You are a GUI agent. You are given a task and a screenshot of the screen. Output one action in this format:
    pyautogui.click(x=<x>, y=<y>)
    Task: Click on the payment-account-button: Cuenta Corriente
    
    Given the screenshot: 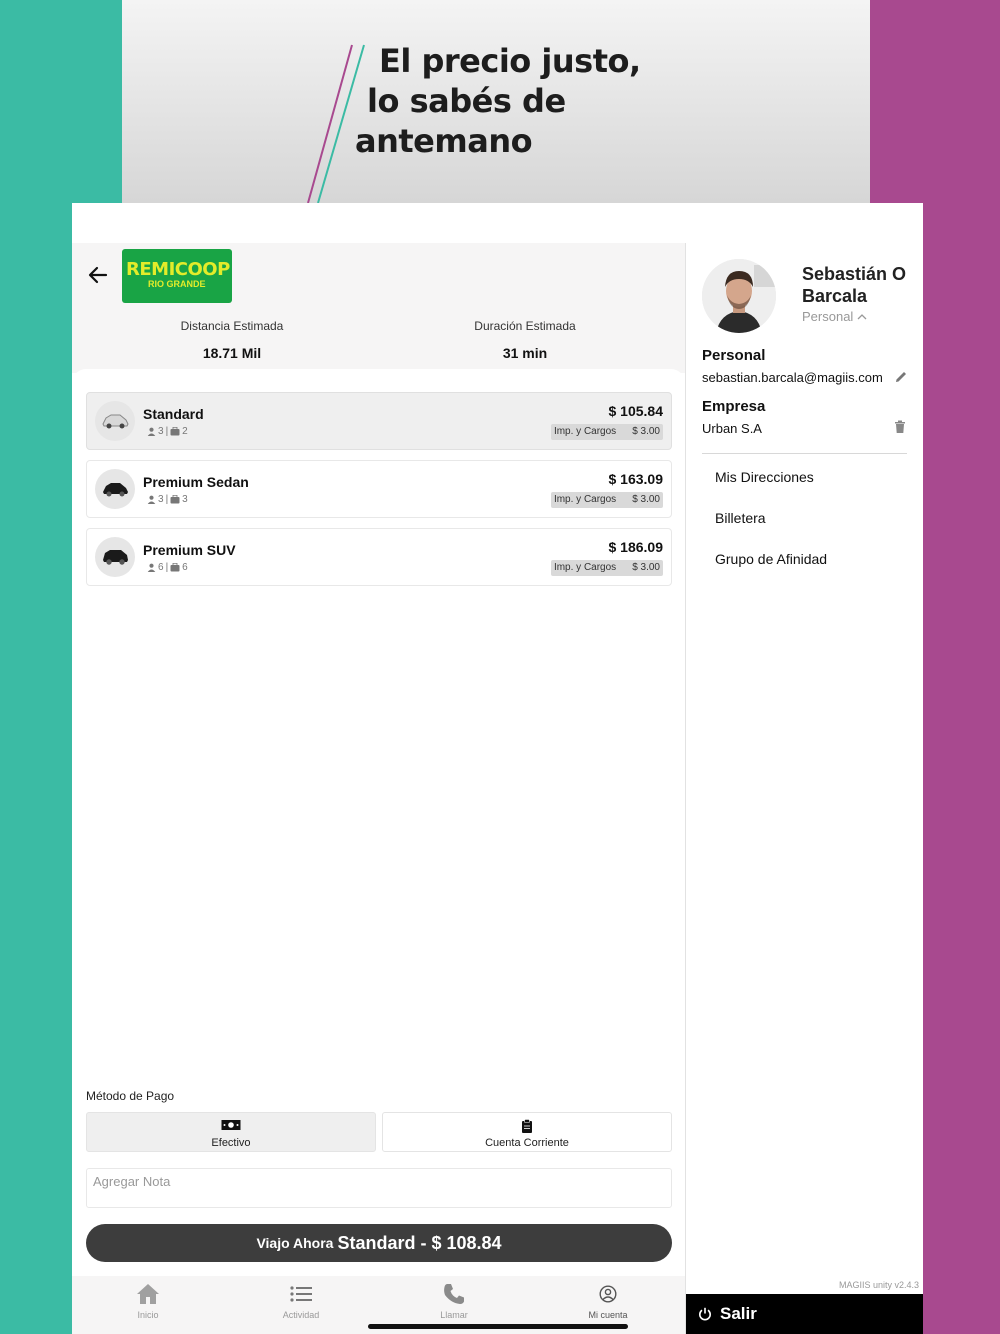 What is the action you would take?
    pyautogui.click(x=527, y=1132)
    